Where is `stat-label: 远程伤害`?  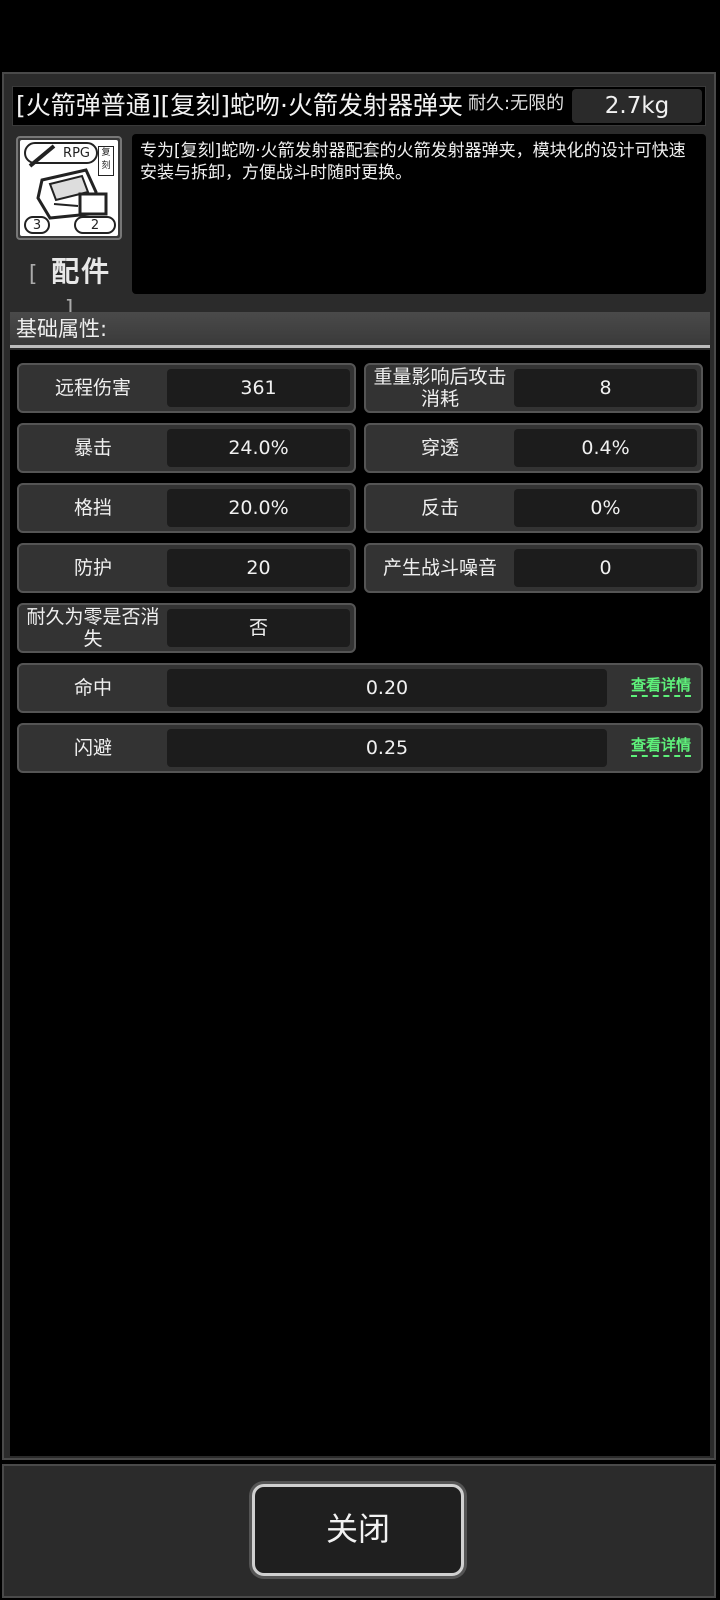 stat-label: 远程伤害 is located at coordinates (92, 388).